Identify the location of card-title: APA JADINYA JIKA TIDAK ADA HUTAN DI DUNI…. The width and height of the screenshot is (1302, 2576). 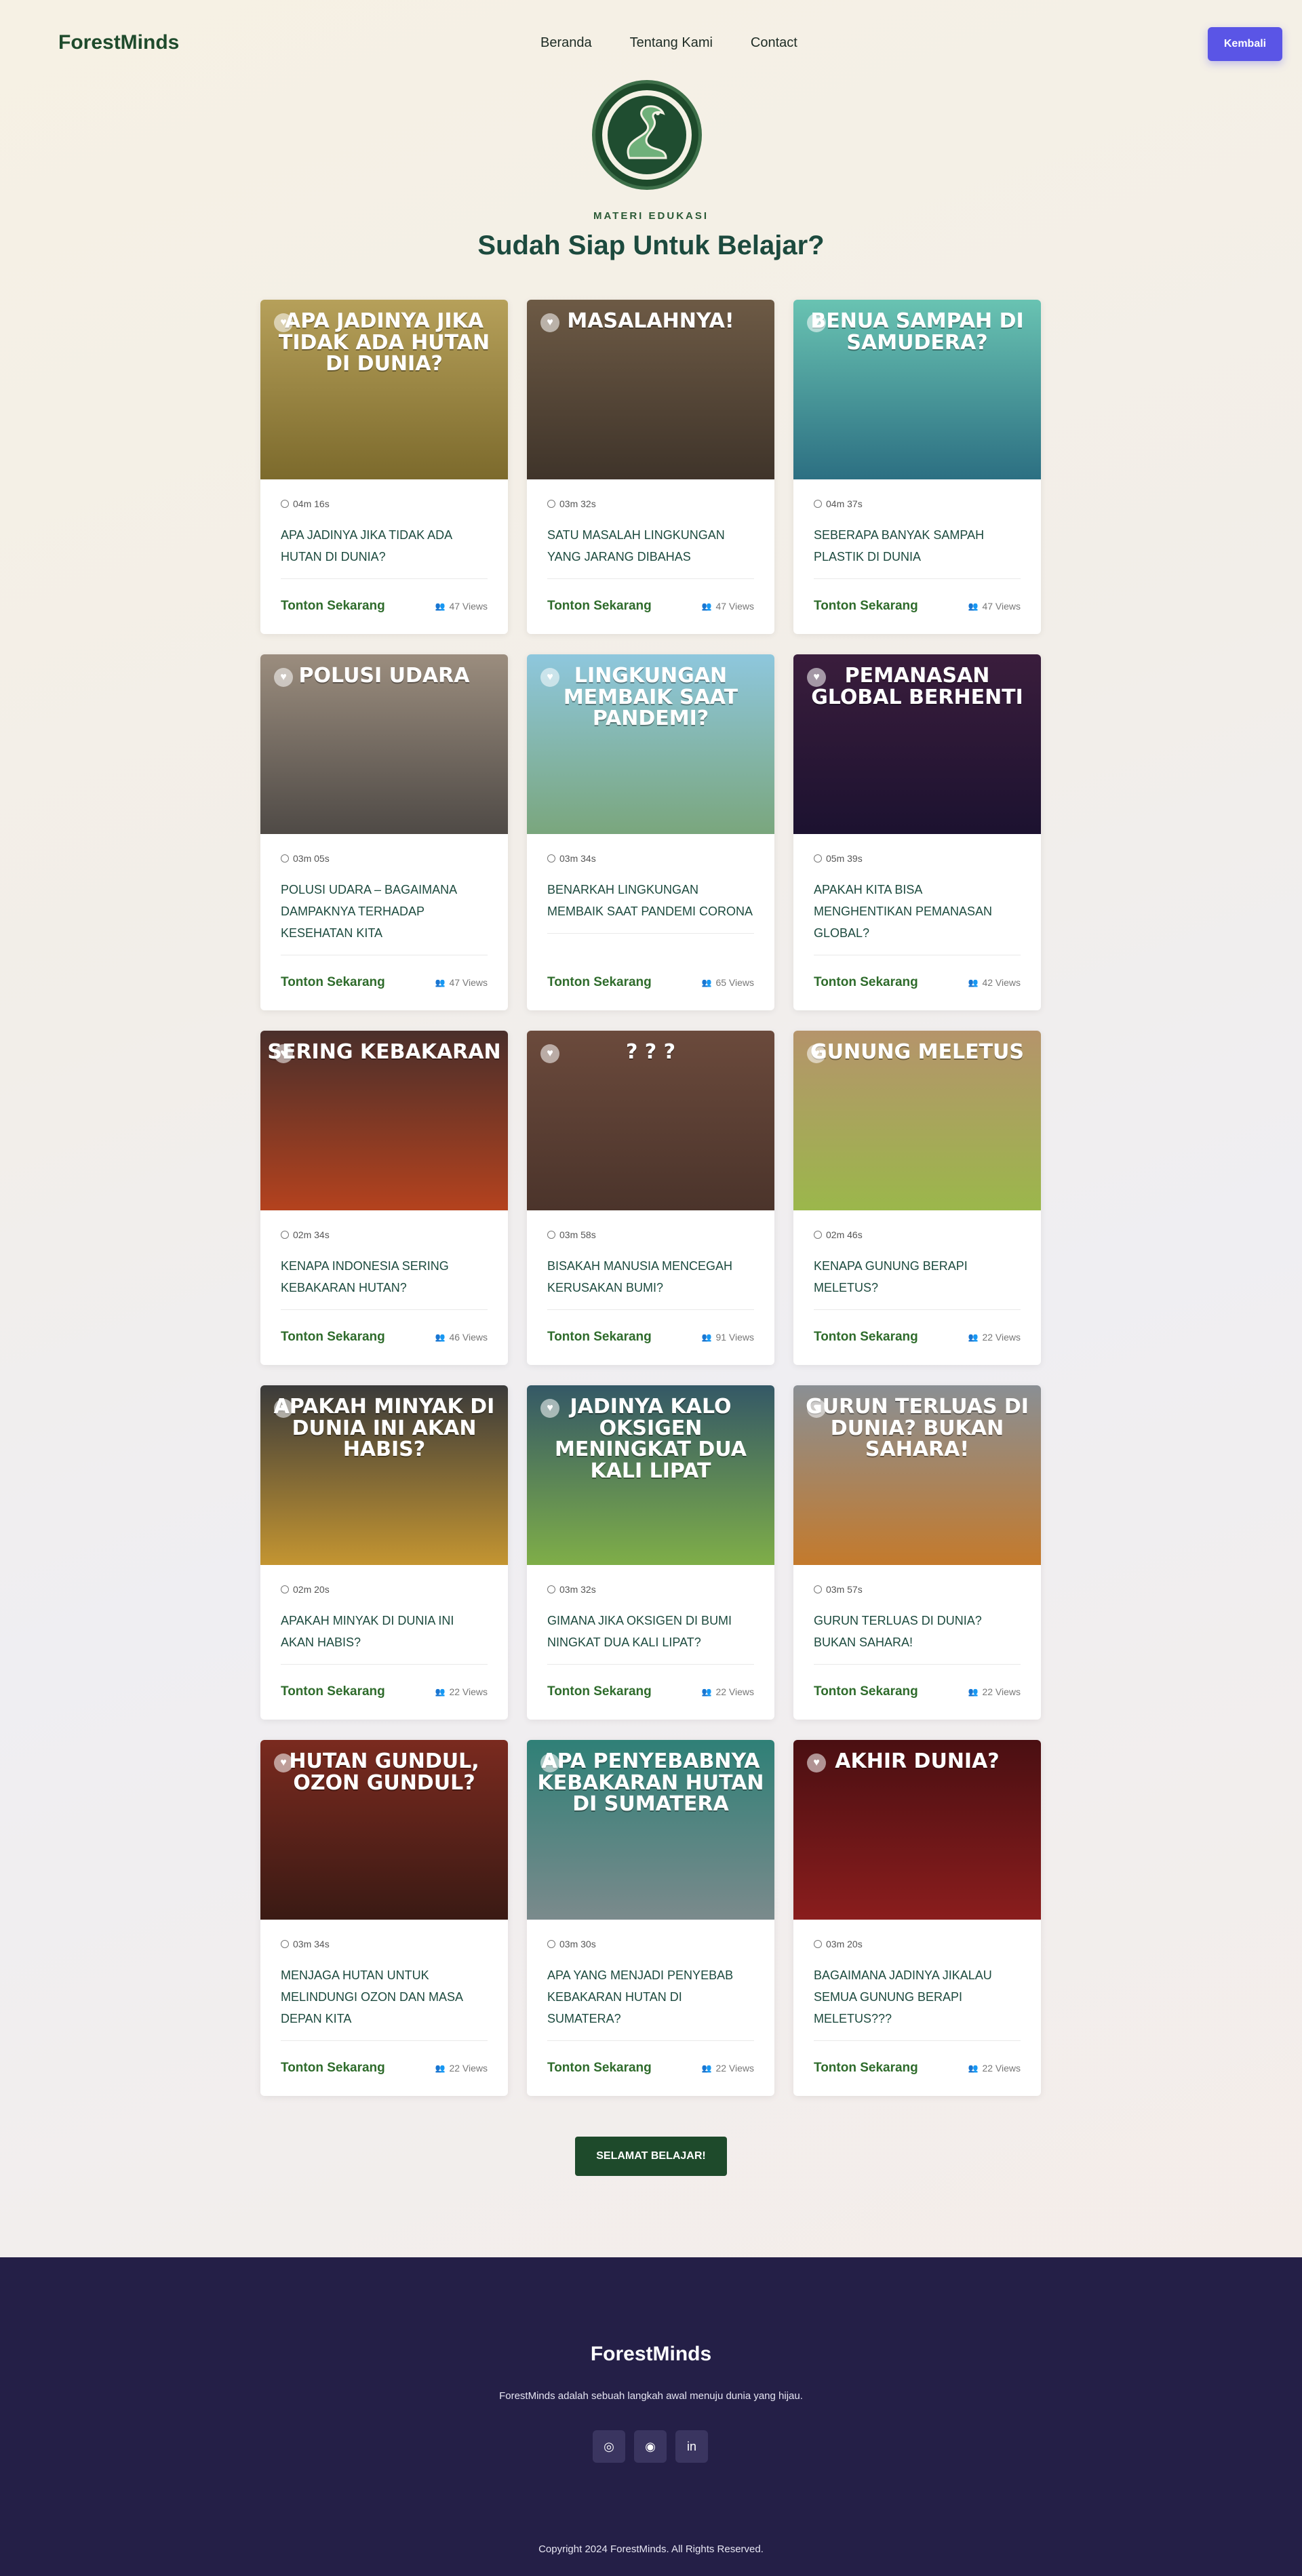
(384, 551).